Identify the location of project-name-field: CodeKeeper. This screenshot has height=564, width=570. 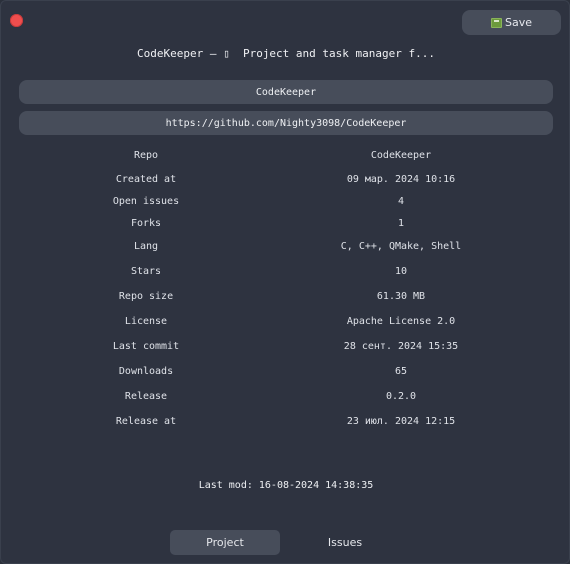
(286, 92).